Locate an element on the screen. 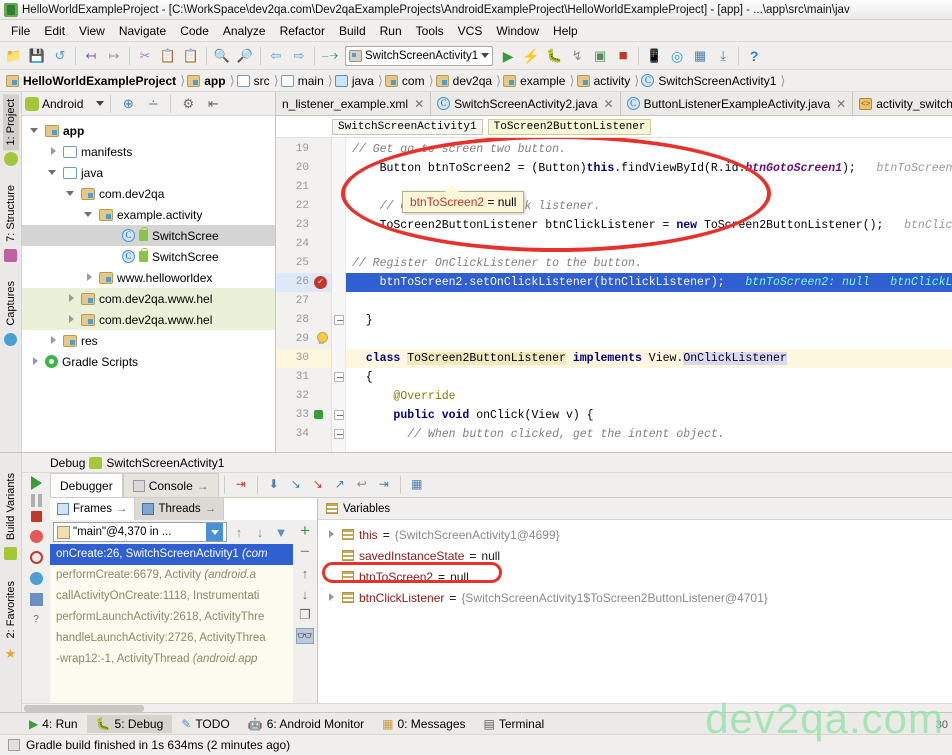 This screenshot has height=755, width=952. apply-changes-icon: ⚡ is located at coordinates (531, 56).